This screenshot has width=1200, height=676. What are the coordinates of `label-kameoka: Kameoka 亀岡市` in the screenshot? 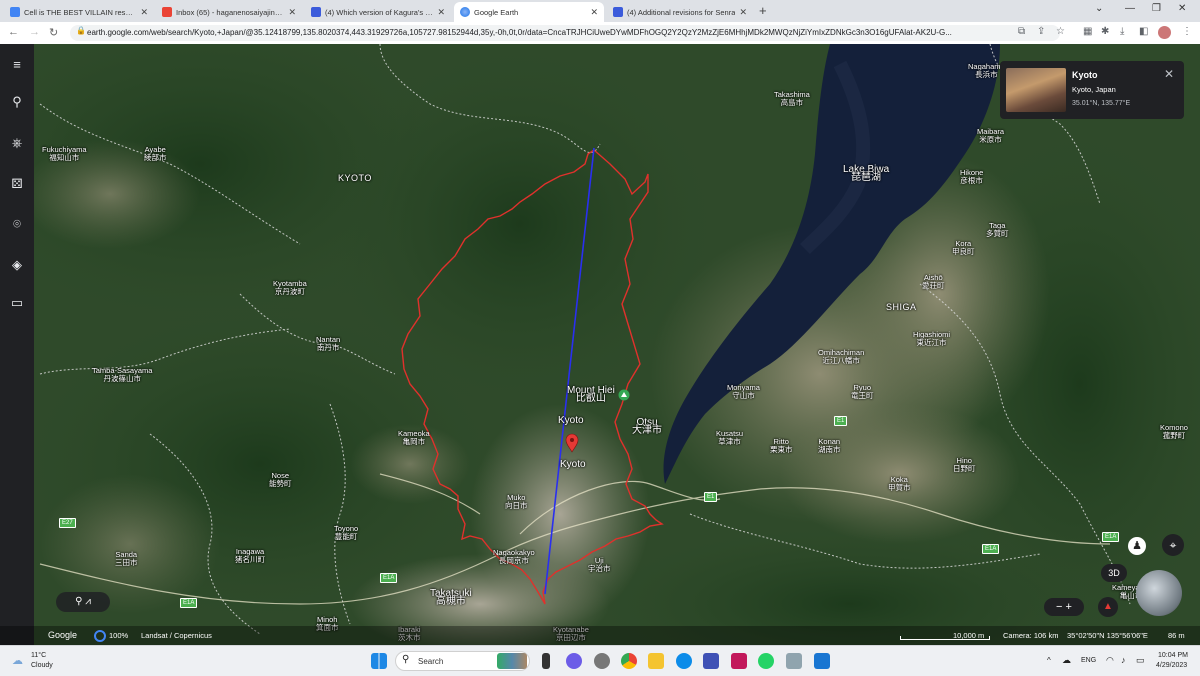 It's located at (414, 438).